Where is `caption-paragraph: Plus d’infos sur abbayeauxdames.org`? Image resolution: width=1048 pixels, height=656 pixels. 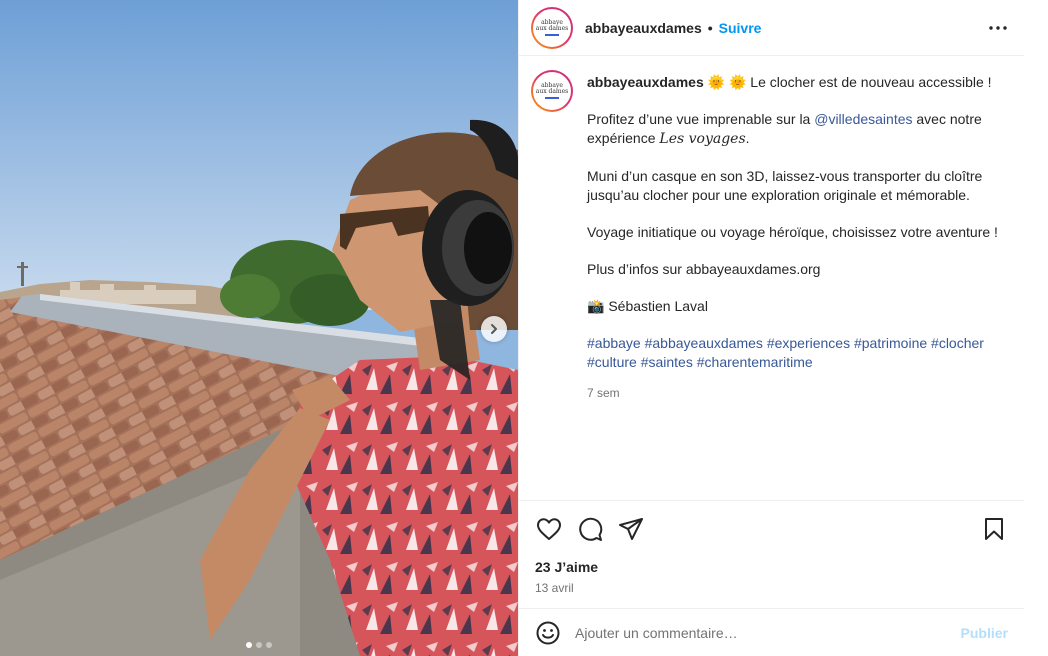
caption-paragraph: Plus d’infos sur abbayeauxdames.org is located at coordinates (704, 269).